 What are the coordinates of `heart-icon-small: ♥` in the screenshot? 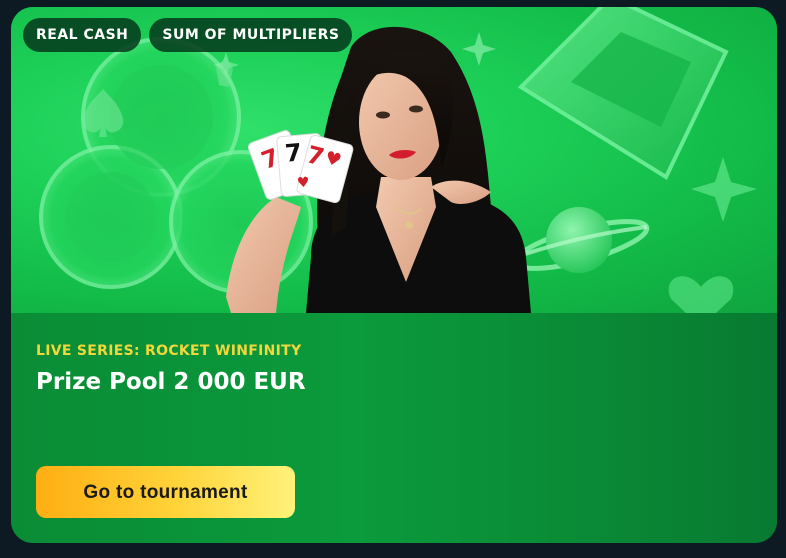 It's located at (303, 183).